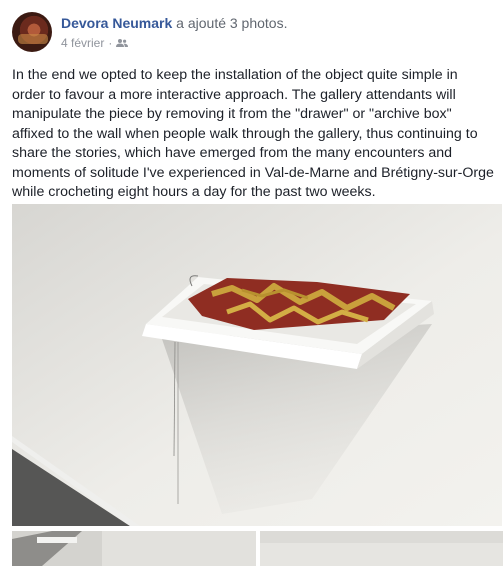 This screenshot has width=503, height=566. What do you see at coordinates (116, 23) in the screenshot?
I see `author-name-link: Devora Neumark` at bounding box center [116, 23].